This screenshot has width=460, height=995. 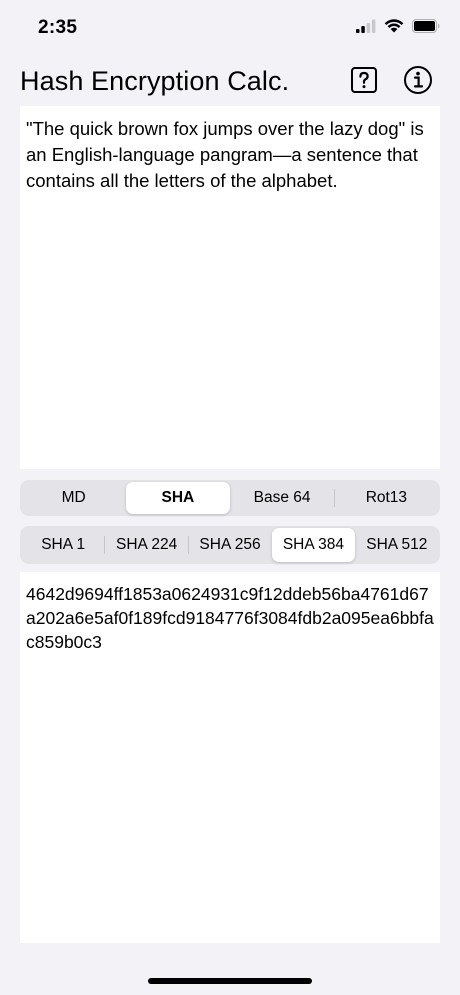 I want to click on segment-sha-1: SHA 1, so click(x=63, y=545).